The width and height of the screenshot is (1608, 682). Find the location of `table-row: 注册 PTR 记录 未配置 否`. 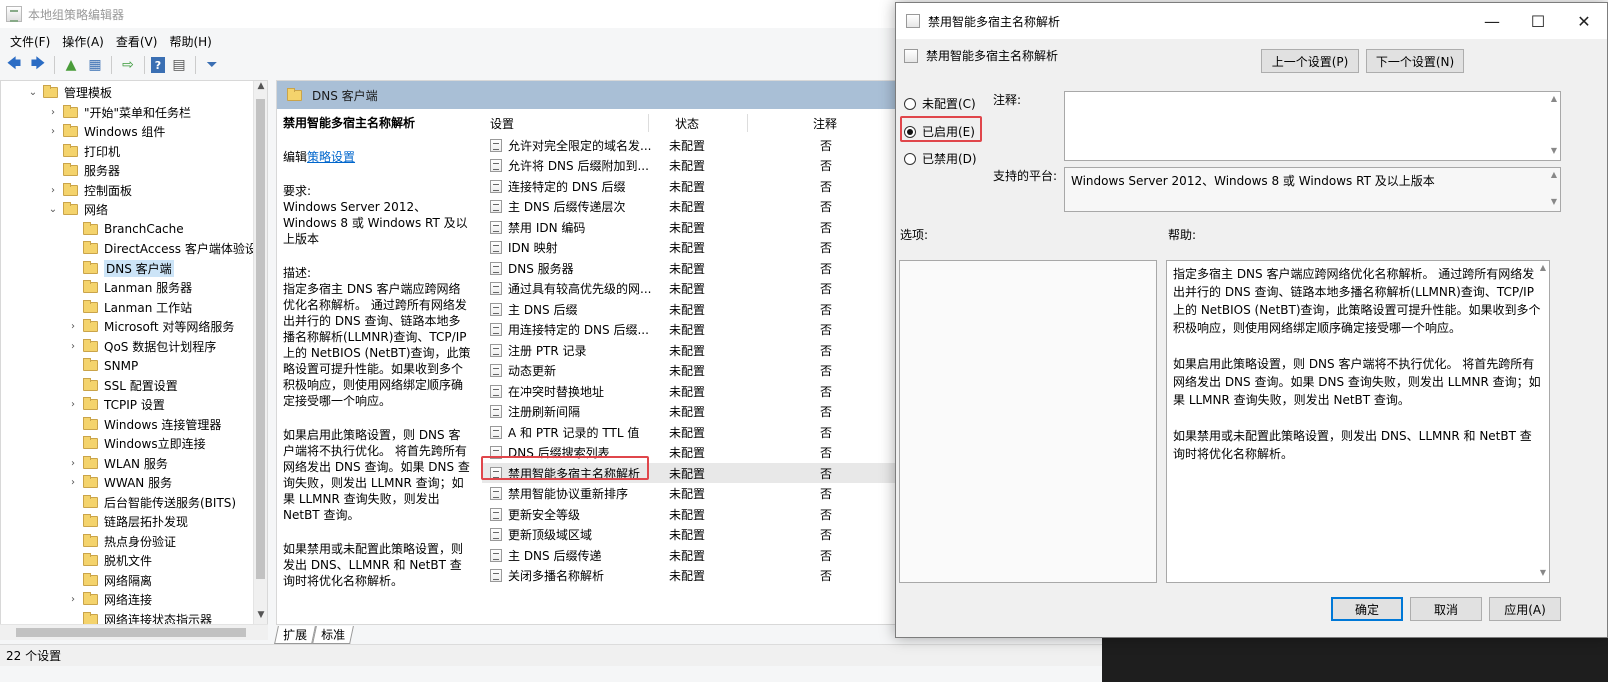

table-row: 注册 PTR 记录 未配置 否 is located at coordinates (688, 350).